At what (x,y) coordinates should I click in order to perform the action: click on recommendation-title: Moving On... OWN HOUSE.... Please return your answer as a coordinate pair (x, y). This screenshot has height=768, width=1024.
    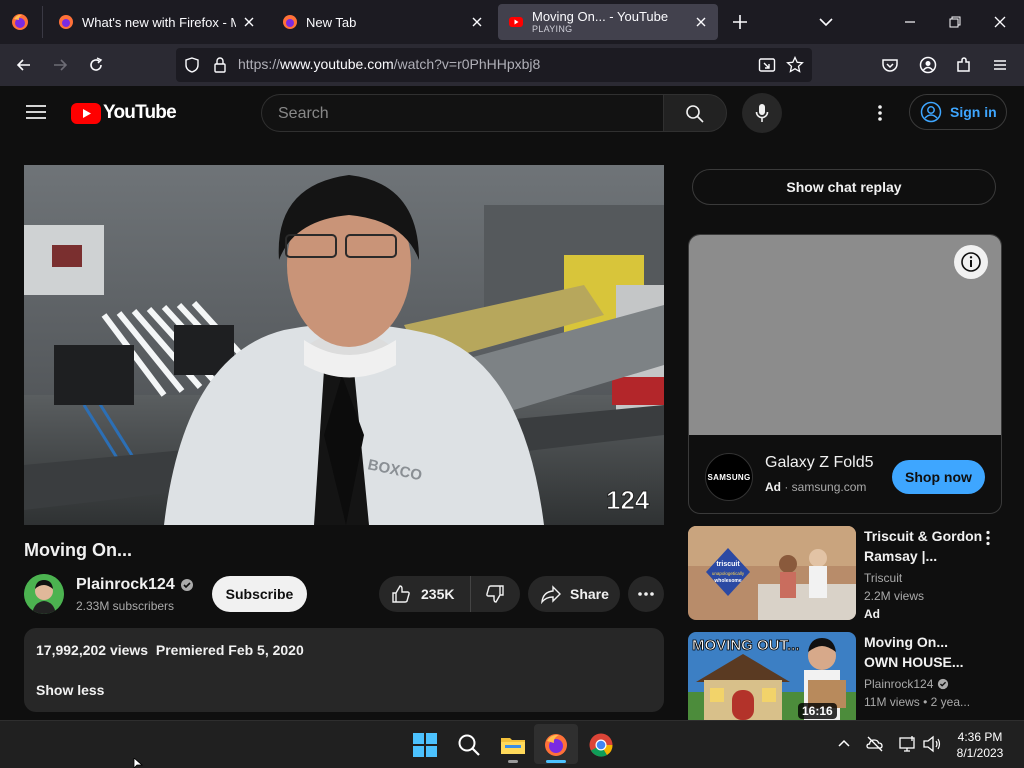
    Looking at the image, I should click on (929, 652).